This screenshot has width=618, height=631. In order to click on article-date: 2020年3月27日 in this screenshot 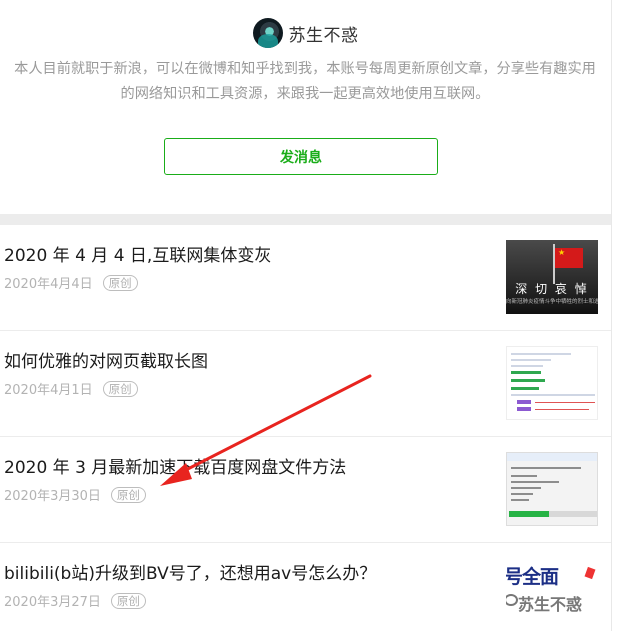, I will do `click(52, 602)`.